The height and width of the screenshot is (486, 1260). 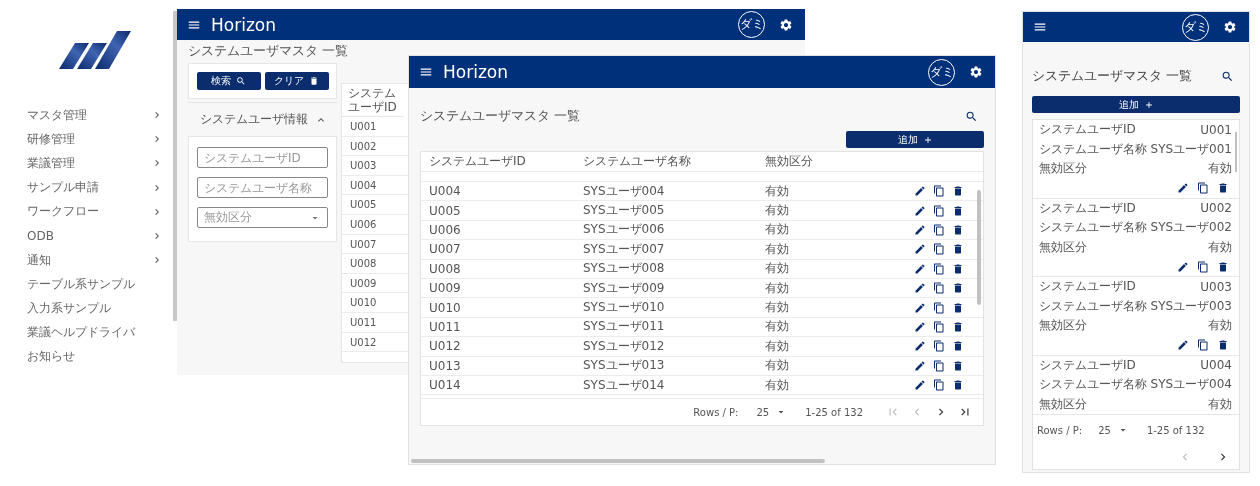 What do you see at coordinates (88, 284) in the screenshot?
I see `sidebar-item: テーブル系サンプル` at bounding box center [88, 284].